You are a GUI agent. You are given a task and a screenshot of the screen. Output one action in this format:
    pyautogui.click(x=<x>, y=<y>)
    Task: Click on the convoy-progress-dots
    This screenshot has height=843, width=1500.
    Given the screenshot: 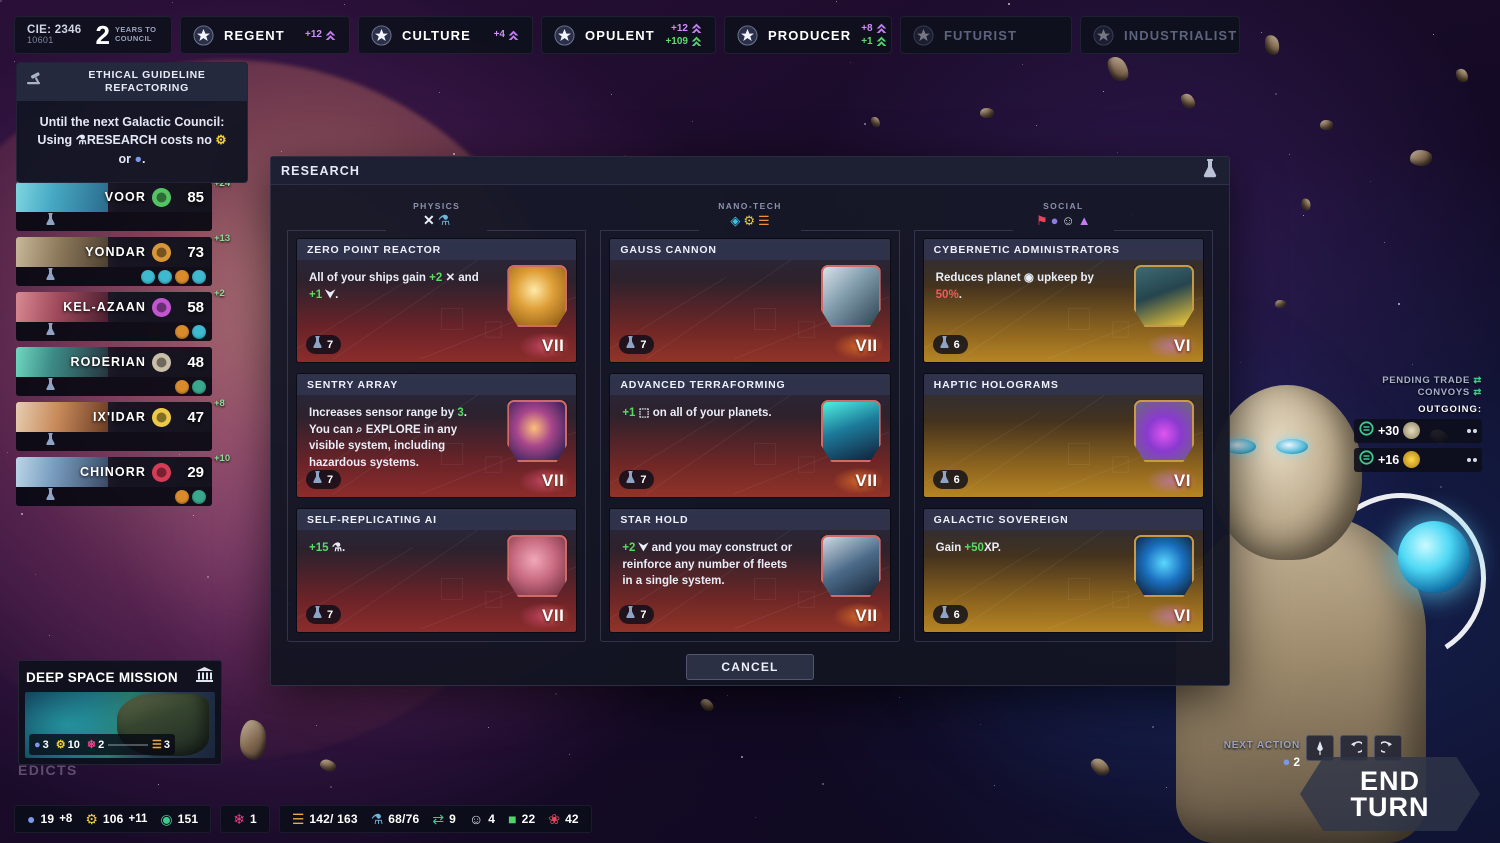 What is the action you would take?
    pyautogui.click(x=1472, y=459)
    